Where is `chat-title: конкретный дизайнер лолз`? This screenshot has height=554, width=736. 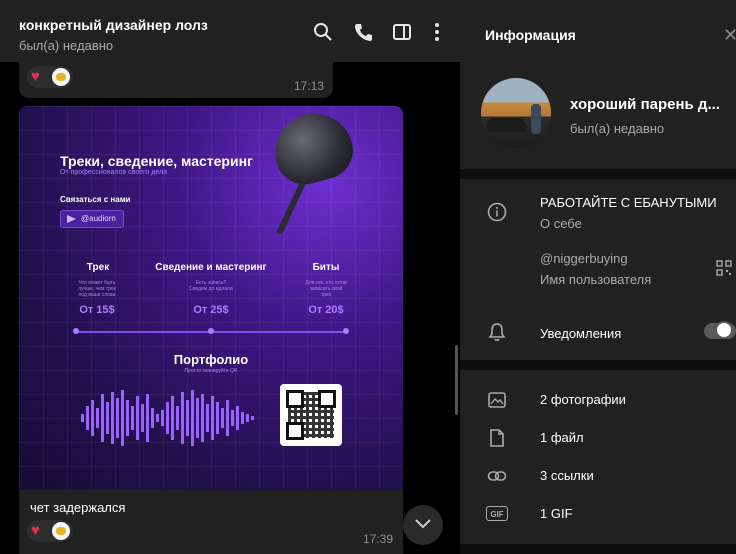
chat-title: конкретный дизайнер лолз is located at coordinates (113, 25).